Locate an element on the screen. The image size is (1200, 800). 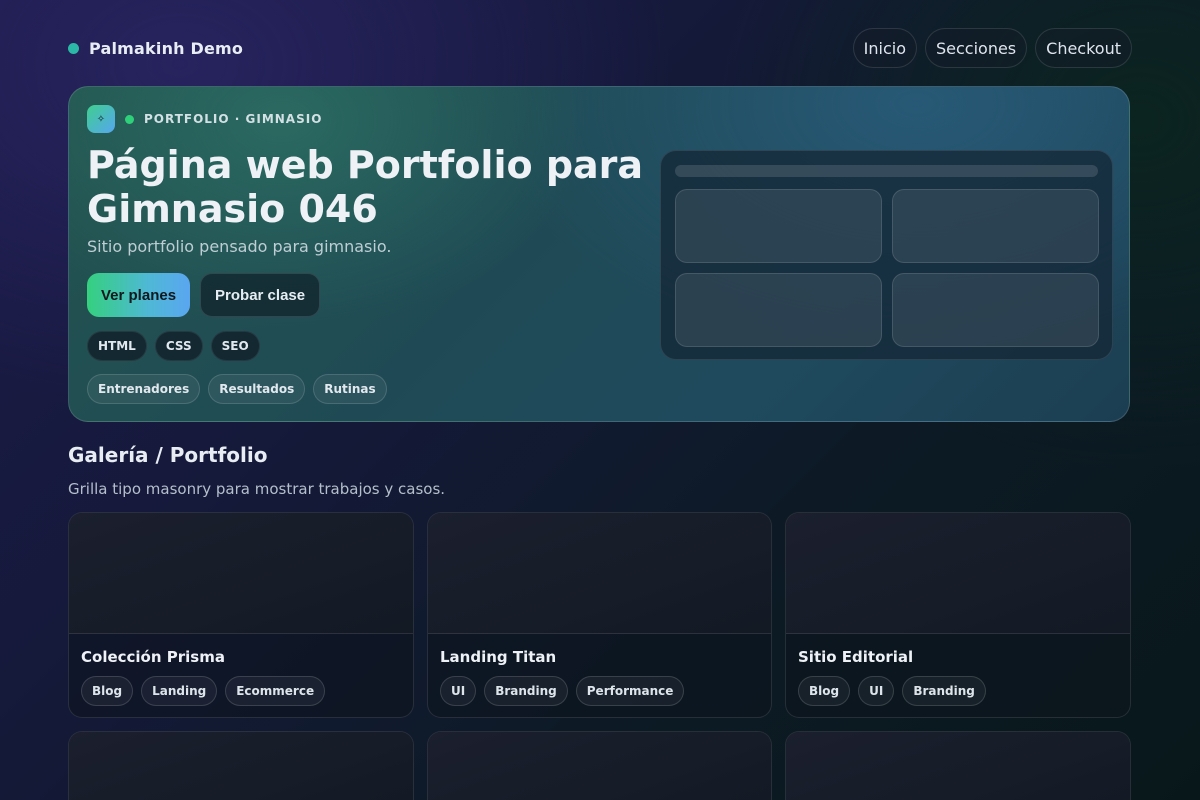
tech-tag: HTML is located at coordinates (117, 346).